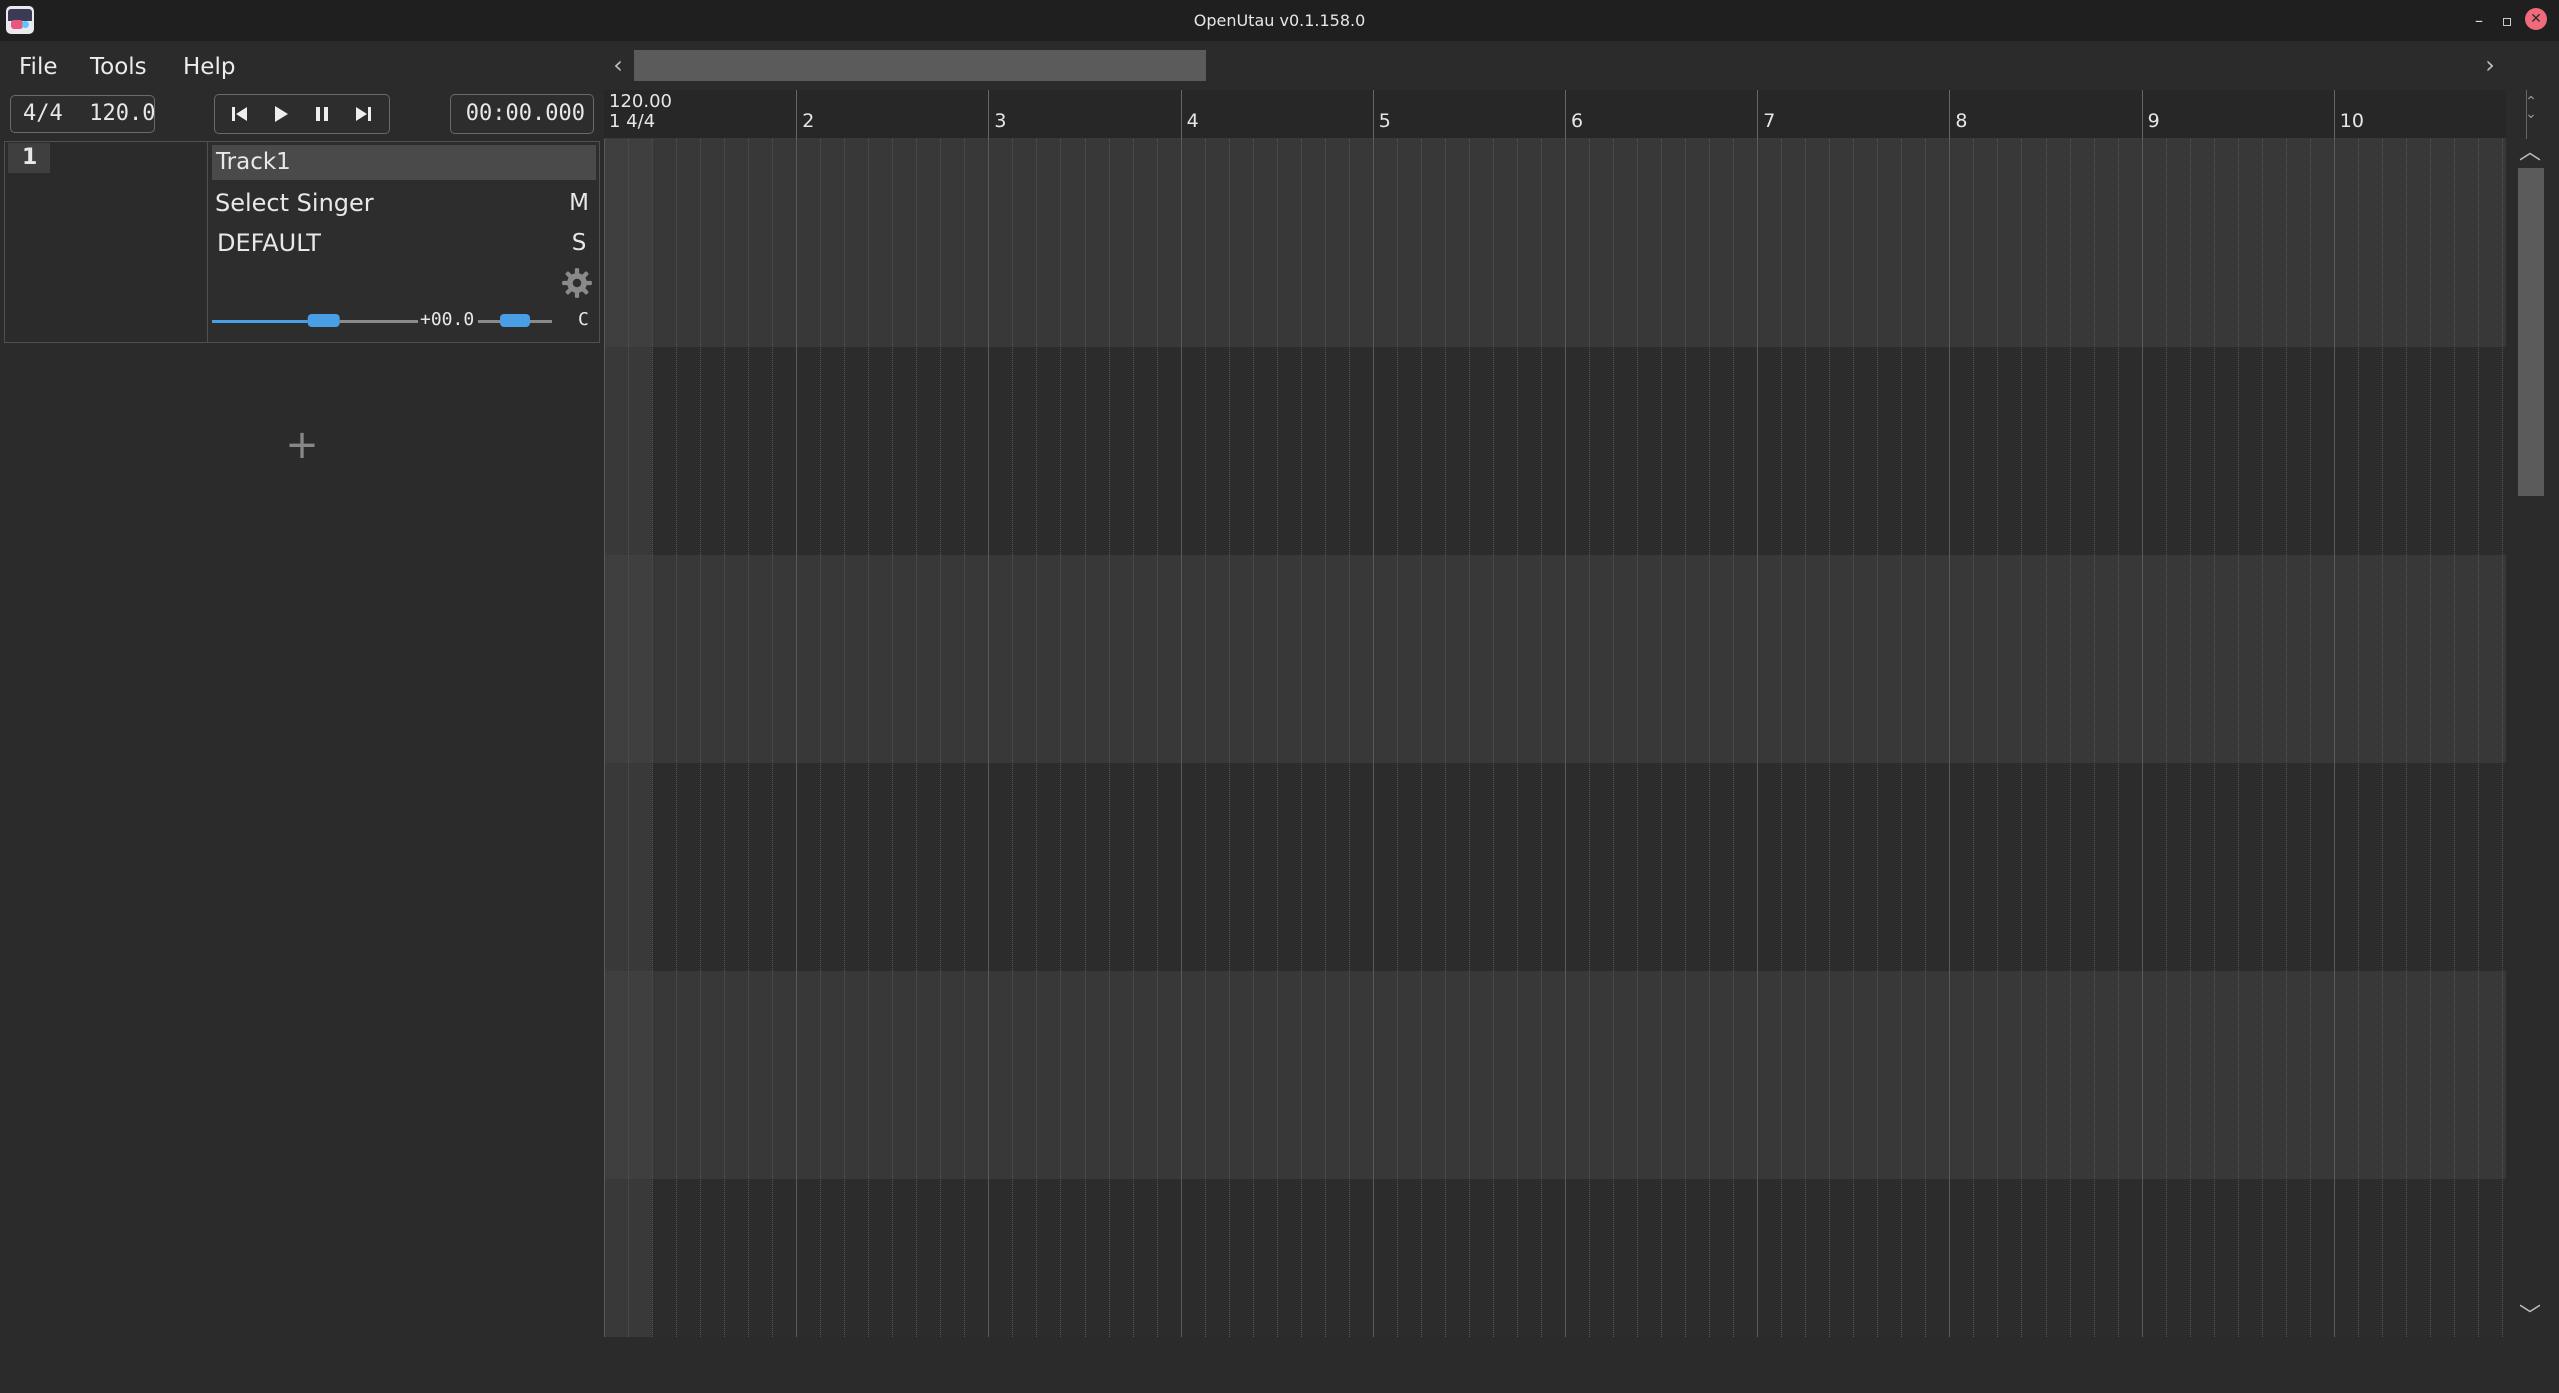  I want to click on minimize-button: –, so click(2479, 21).